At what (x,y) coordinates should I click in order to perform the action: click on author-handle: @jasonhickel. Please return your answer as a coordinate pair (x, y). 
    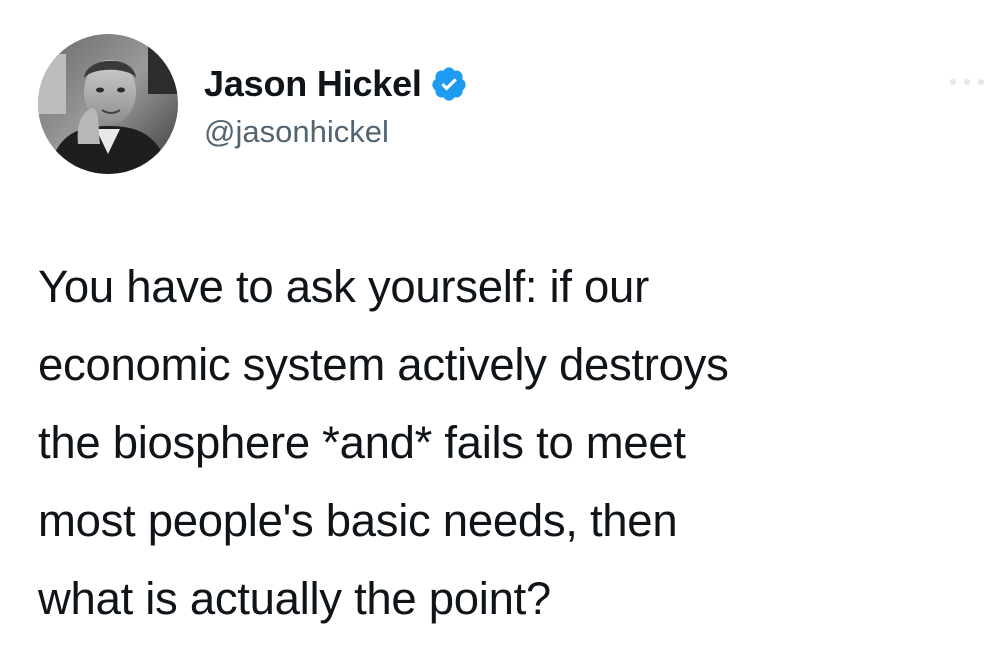
    Looking at the image, I should click on (296, 132).